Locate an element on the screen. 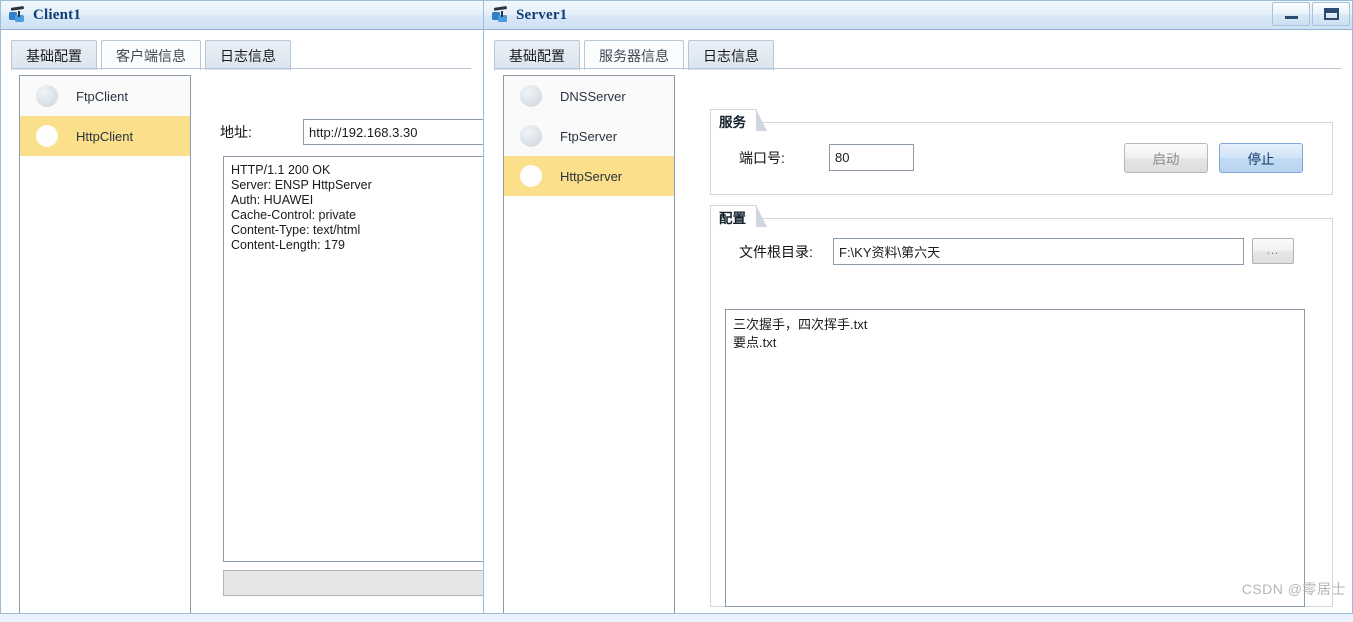 This screenshot has width=1353, height=622. server1-title: Server1 is located at coordinates (542, 14).